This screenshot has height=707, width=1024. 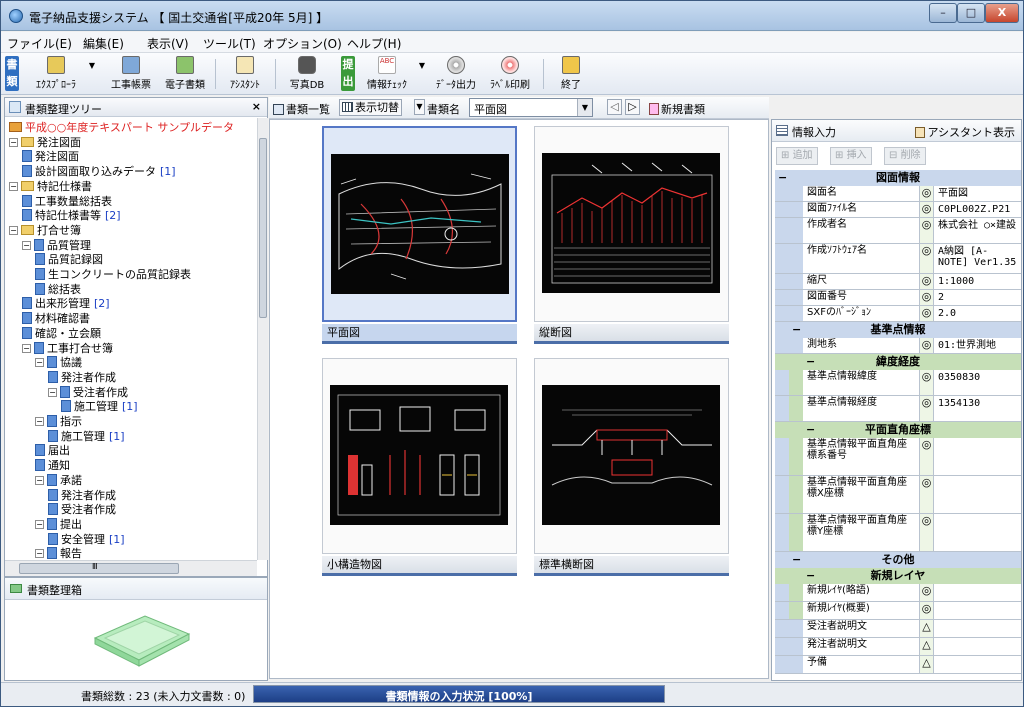 What do you see at coordinates (898, 576) in the screenshot?
I see `section-new-layer: − 新規レイヤ` at bounding box center [898, 576].